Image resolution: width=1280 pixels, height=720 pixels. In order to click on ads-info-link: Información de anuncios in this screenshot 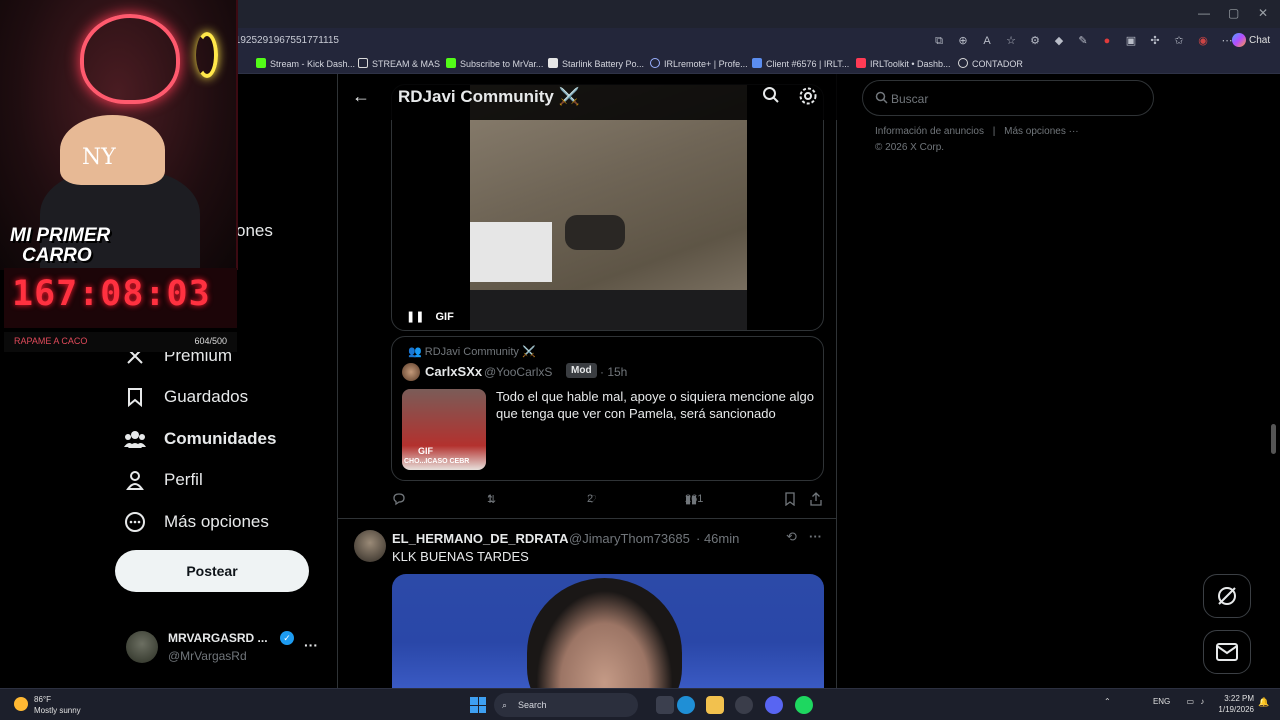, I will do `click(929, 131)`.